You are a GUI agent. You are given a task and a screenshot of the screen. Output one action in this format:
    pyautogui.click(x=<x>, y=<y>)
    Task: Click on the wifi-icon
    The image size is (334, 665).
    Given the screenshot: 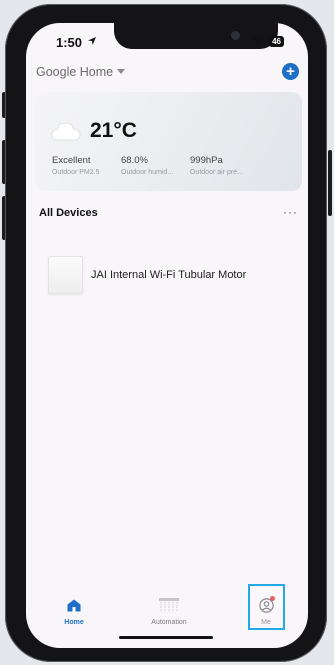 What is the action you would take?
    pyautogui.click(x=258, y=41)
    